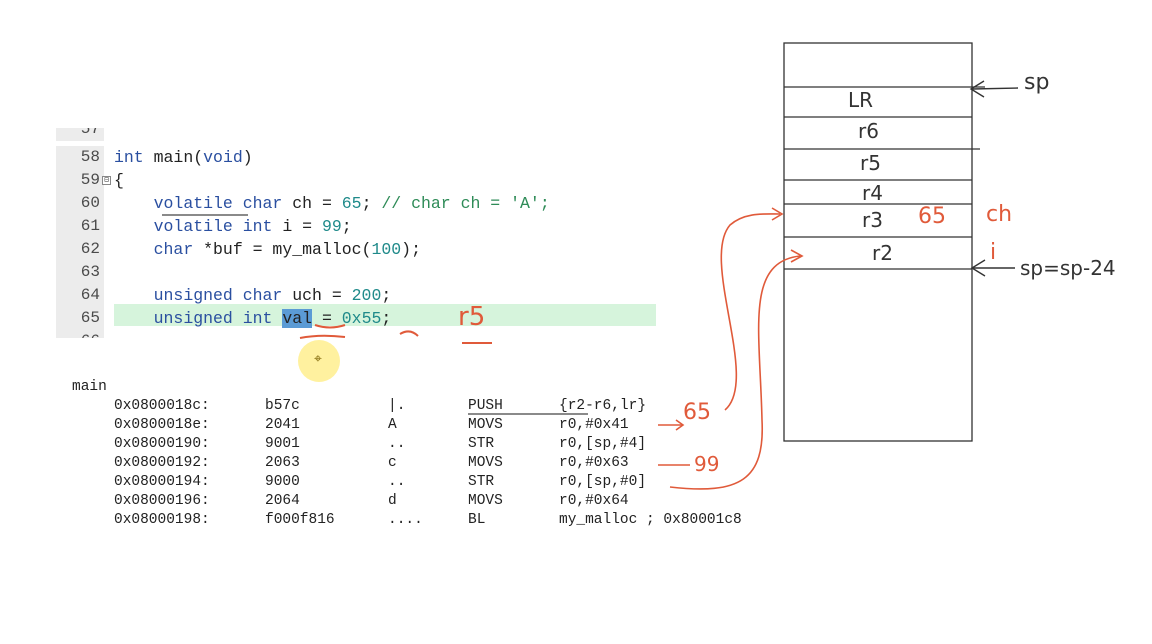 The width and height of the screenshot is (1152, 644). I want to click on stack-slot-r4: r4, so click(872, 193).